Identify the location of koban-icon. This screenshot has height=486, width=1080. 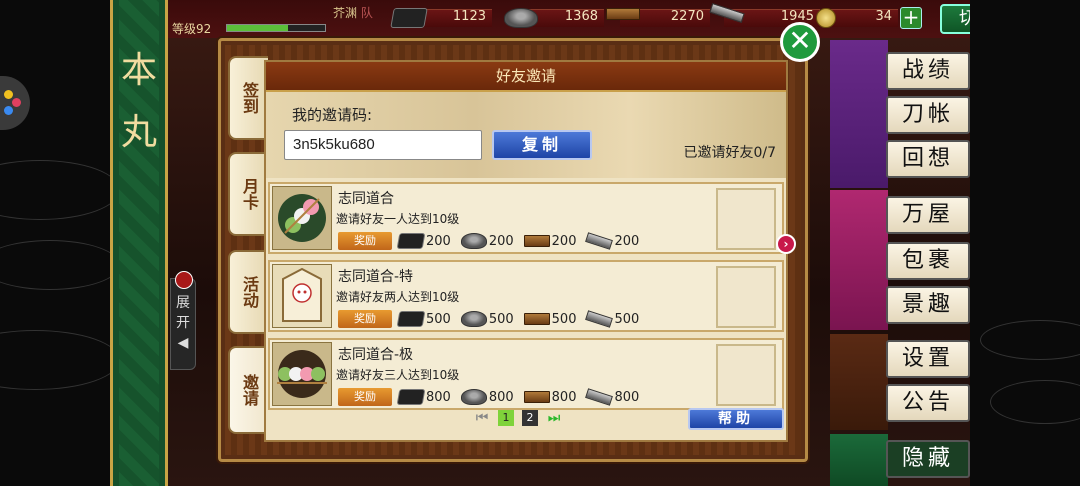
(826, 18).